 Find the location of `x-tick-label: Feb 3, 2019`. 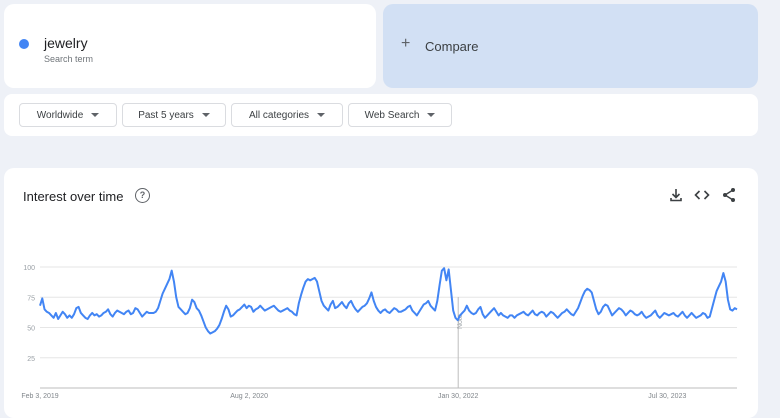

x-tick-label: Feb 3, 2019 is located at coordinates (39, 396).